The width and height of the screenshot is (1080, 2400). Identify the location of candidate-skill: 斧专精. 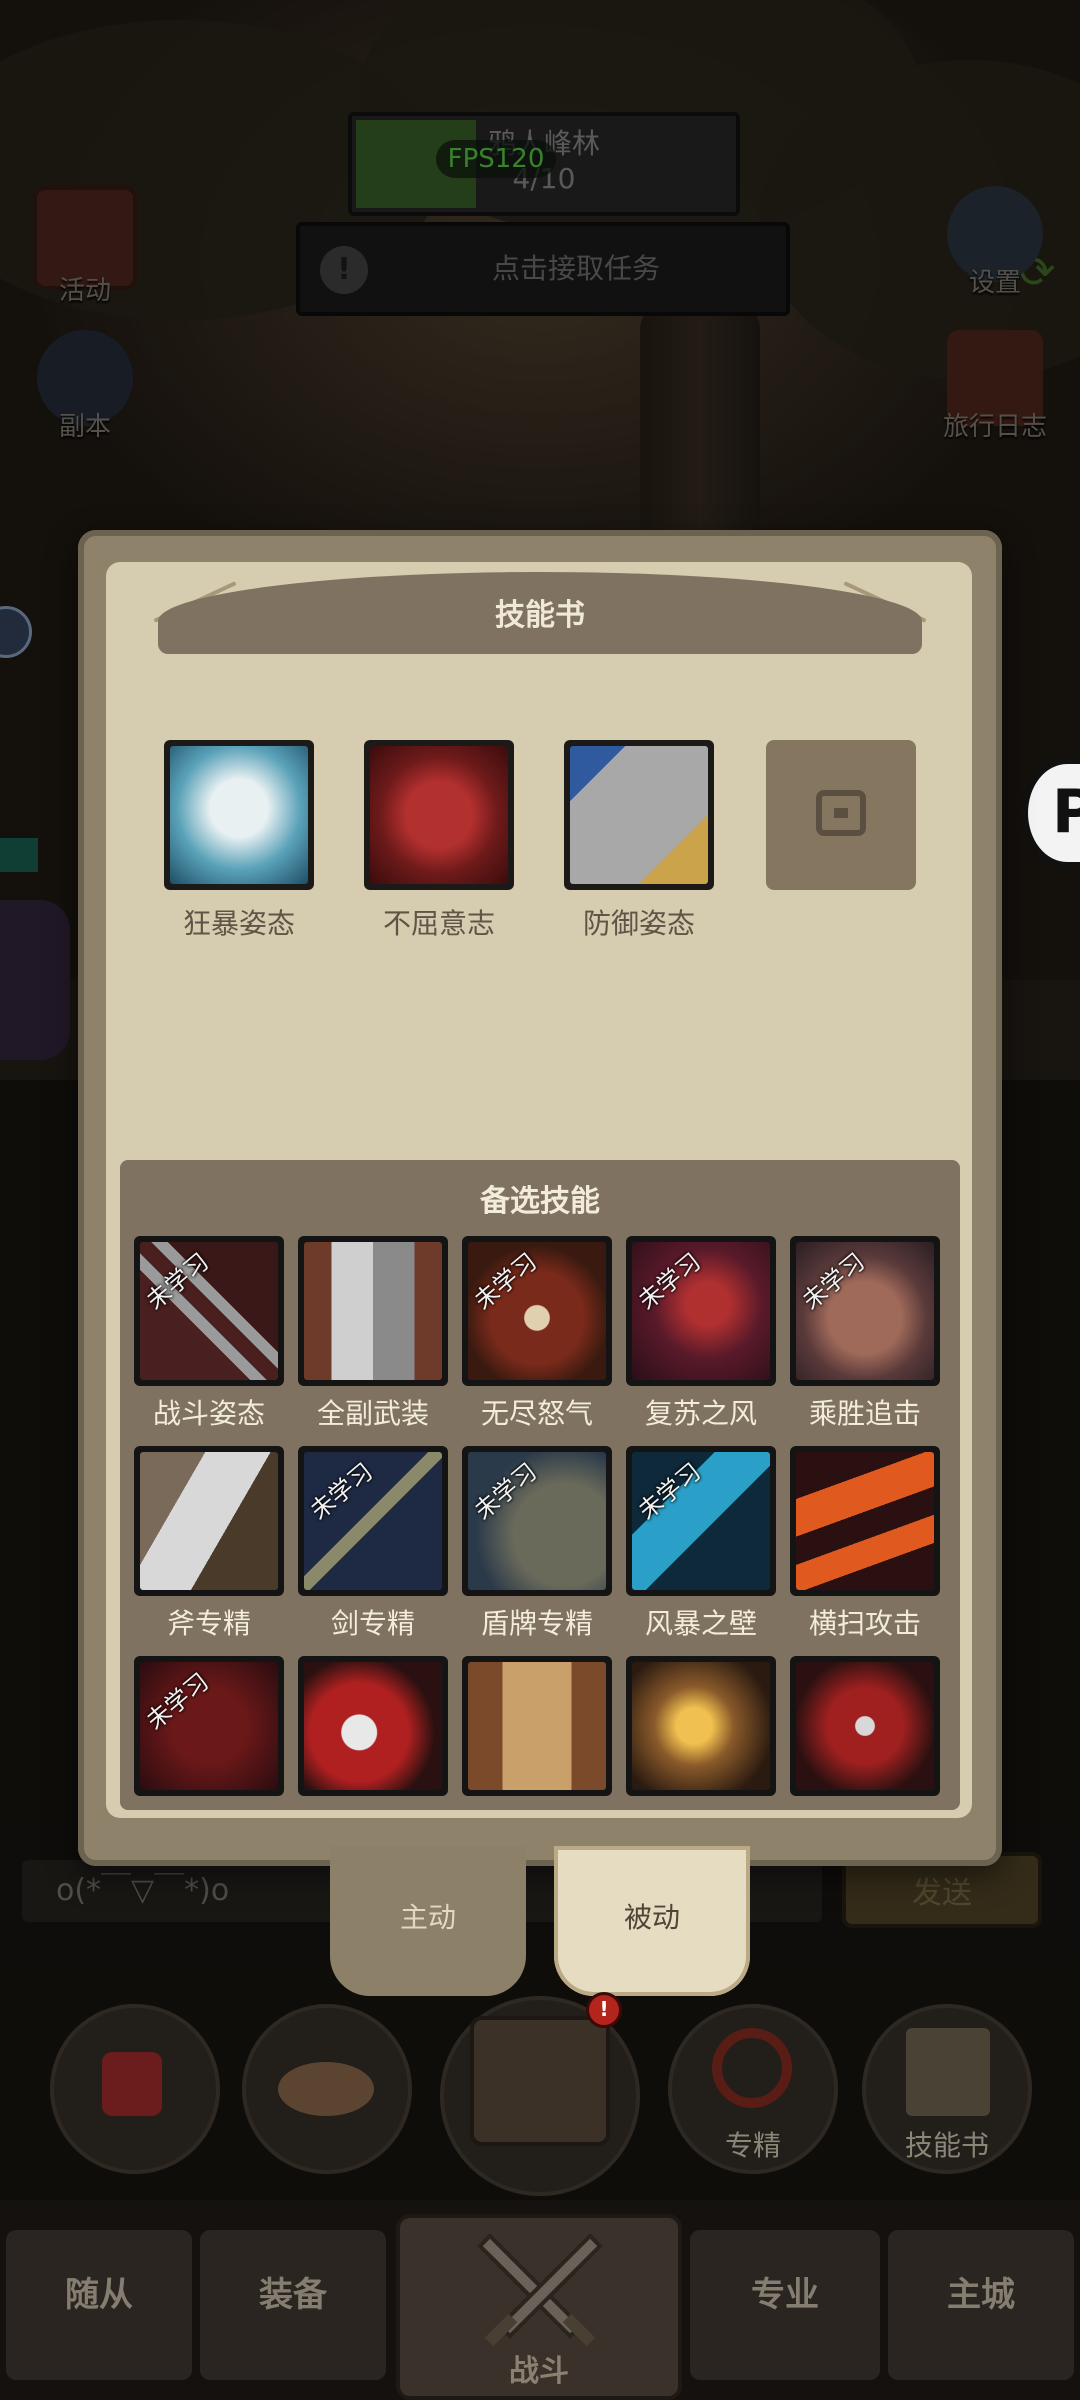
(209, 1544).